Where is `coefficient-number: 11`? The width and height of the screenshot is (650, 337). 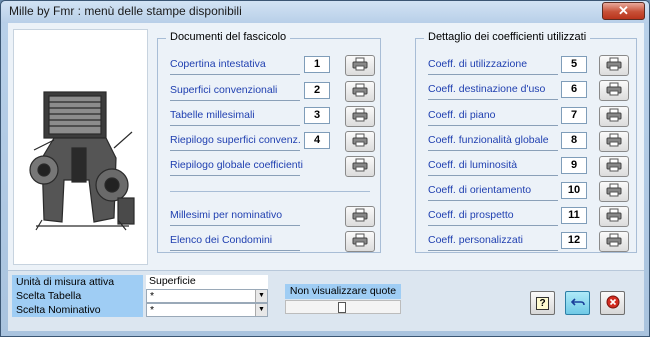 coefficient-number: 11 is located at coordinates (574, 215).